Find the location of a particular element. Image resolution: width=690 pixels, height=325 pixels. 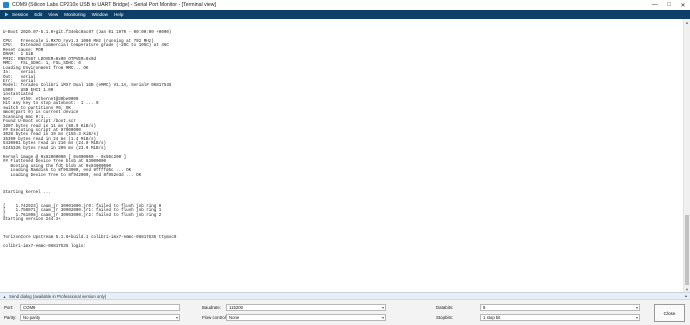

databits-select: 8 ▾ is located at coordinates (560, 307).